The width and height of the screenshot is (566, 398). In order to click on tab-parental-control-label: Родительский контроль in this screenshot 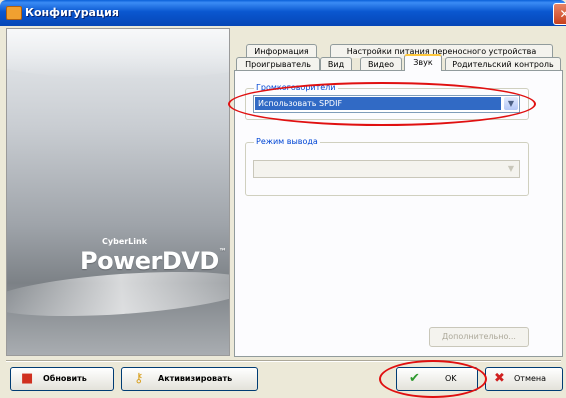, I will do `click(503, 64)`.